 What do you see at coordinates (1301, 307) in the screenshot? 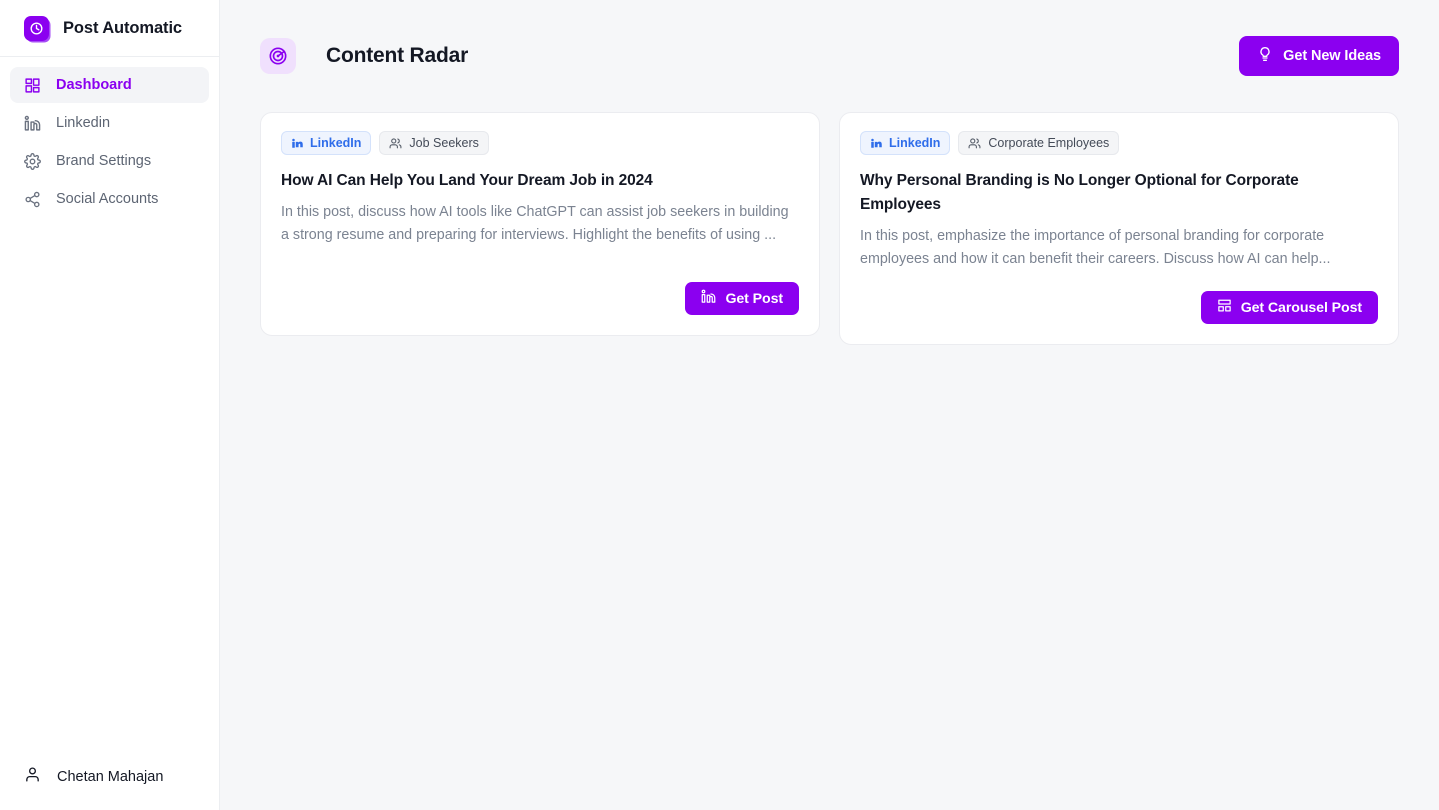
I see `get-carousel-post-label: Get Carousel Post` at bounding box center [1301, 307].